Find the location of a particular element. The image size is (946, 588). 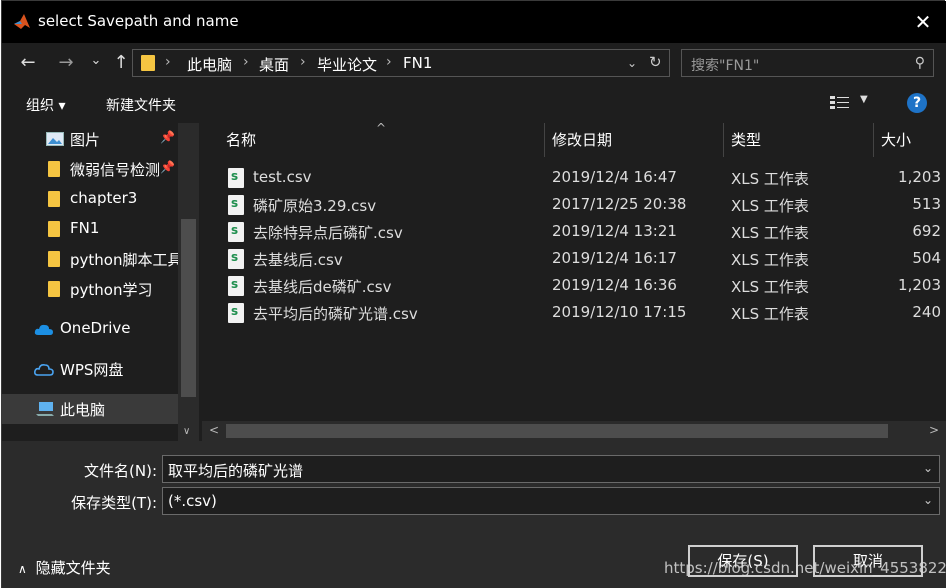

scroll-down-icon: ∨ is located at coordinates (186, 431).